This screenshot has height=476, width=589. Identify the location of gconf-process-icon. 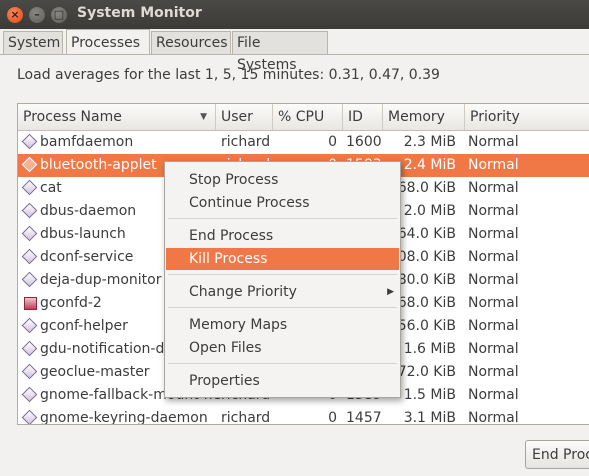
(30, 303).